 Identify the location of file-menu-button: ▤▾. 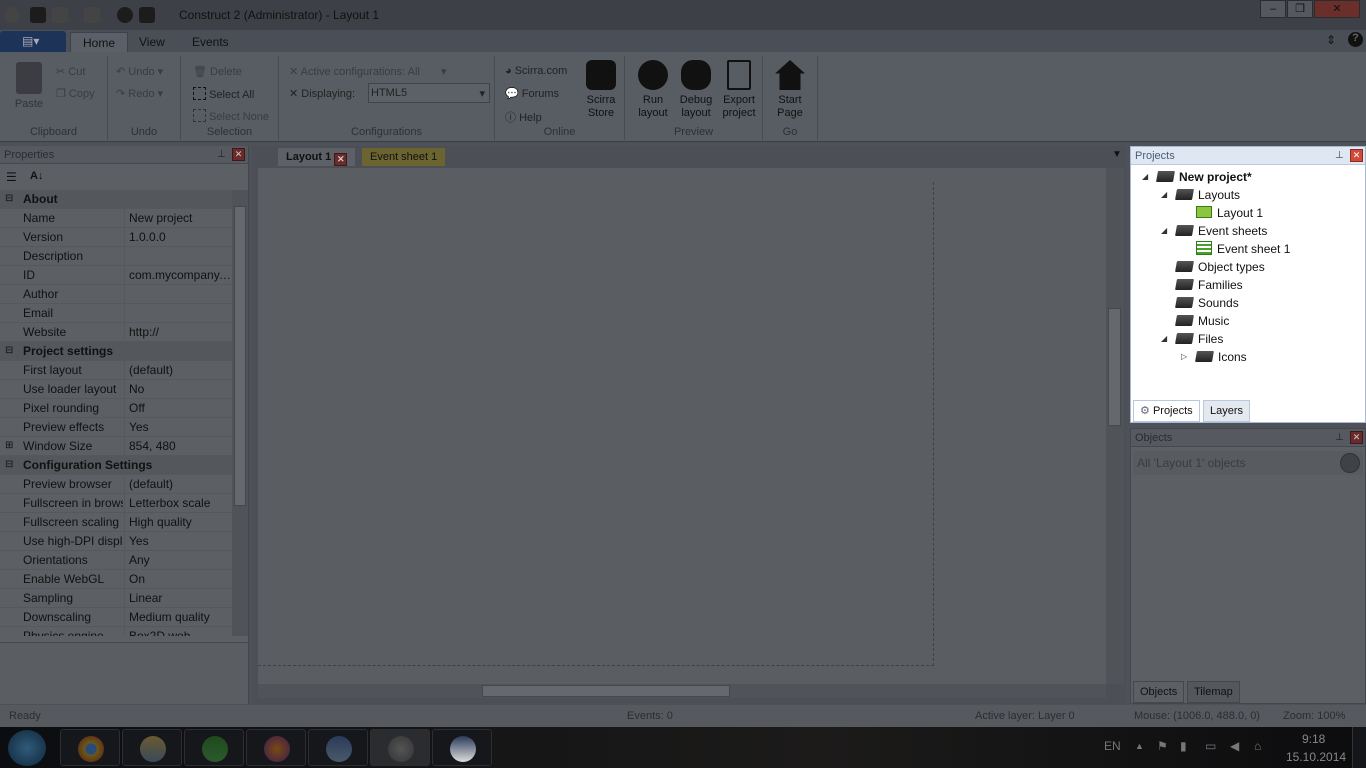
(33, 41).